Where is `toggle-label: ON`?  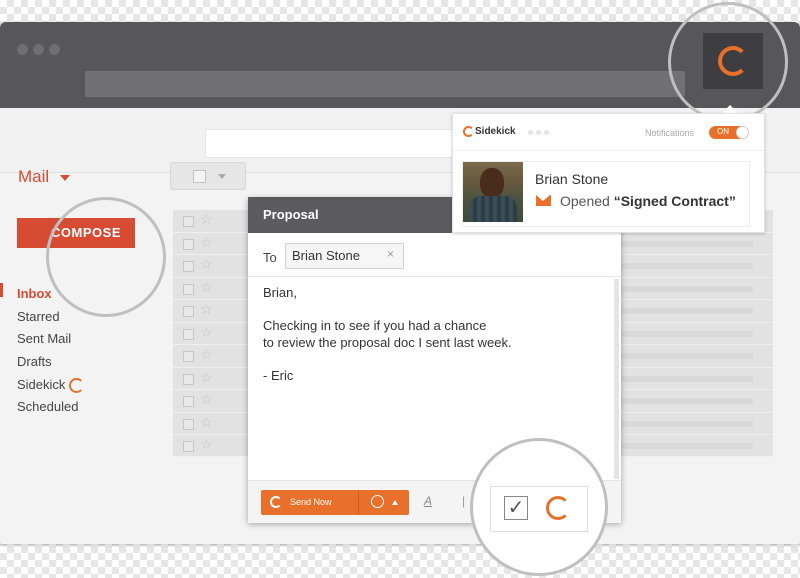
toggle-label: ON is located at coordinates (723, 131).